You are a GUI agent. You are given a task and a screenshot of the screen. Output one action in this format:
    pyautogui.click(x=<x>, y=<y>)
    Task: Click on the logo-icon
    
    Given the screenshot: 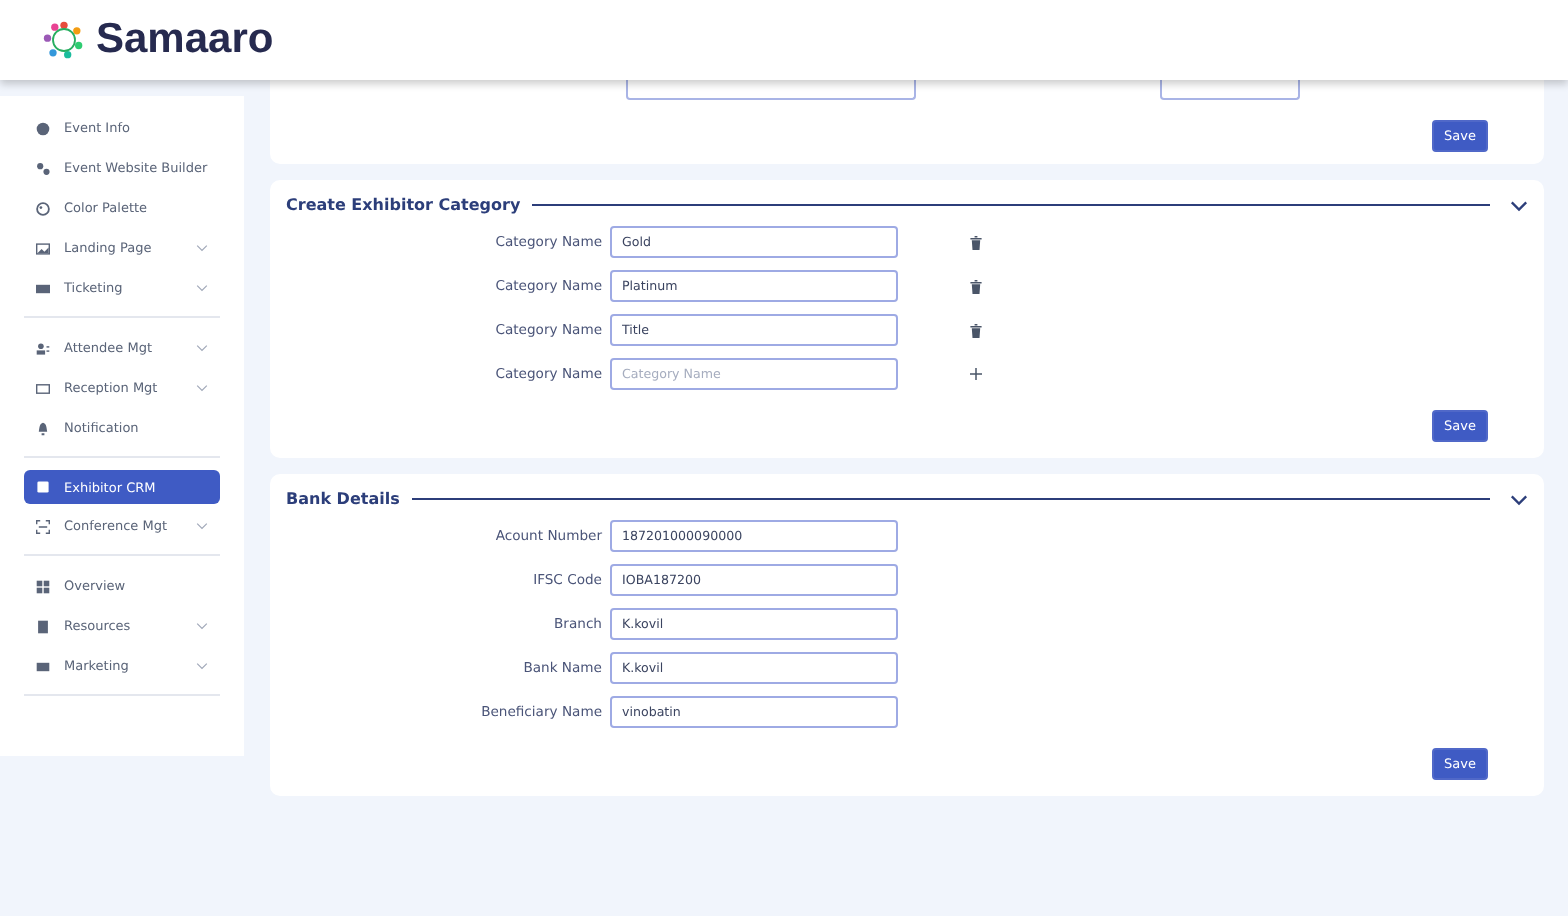 What is the action you would take?
    pyautogui.click(x=64, y=40)
    